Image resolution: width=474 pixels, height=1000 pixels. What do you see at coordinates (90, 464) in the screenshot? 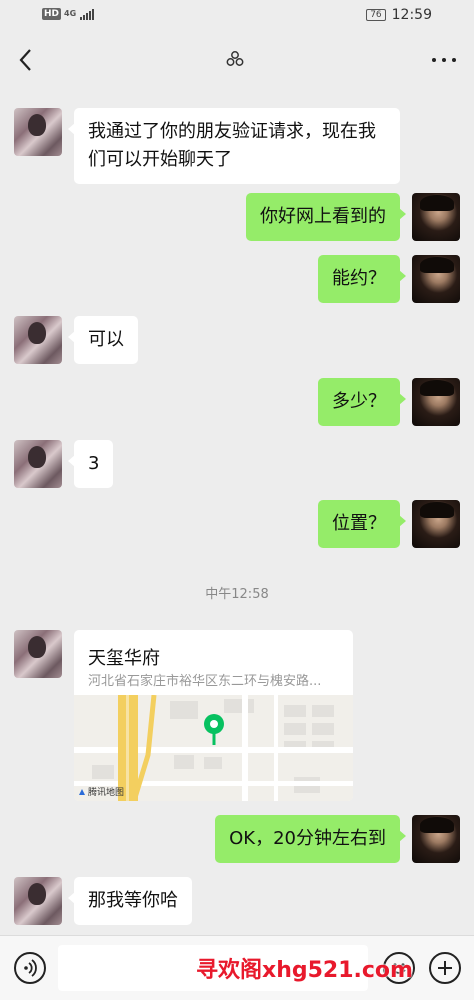
I see `message-bubble-incoming: 3` at bounding box center [90, 464].